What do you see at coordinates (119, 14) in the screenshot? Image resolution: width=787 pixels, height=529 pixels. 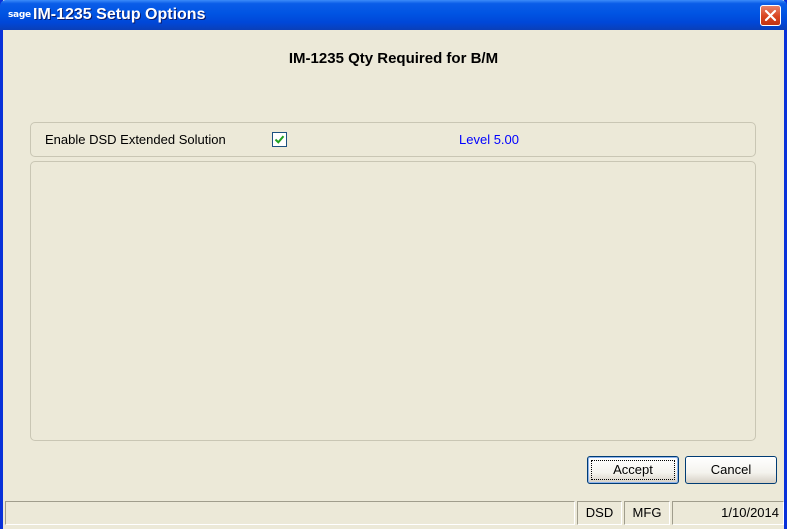 I see `window-title: IM-1235 Setup Options` at bounding box center [119, 14].